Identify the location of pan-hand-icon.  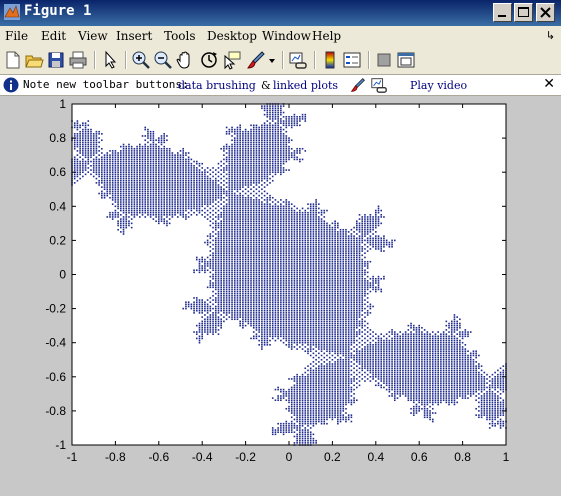
(185, 60).